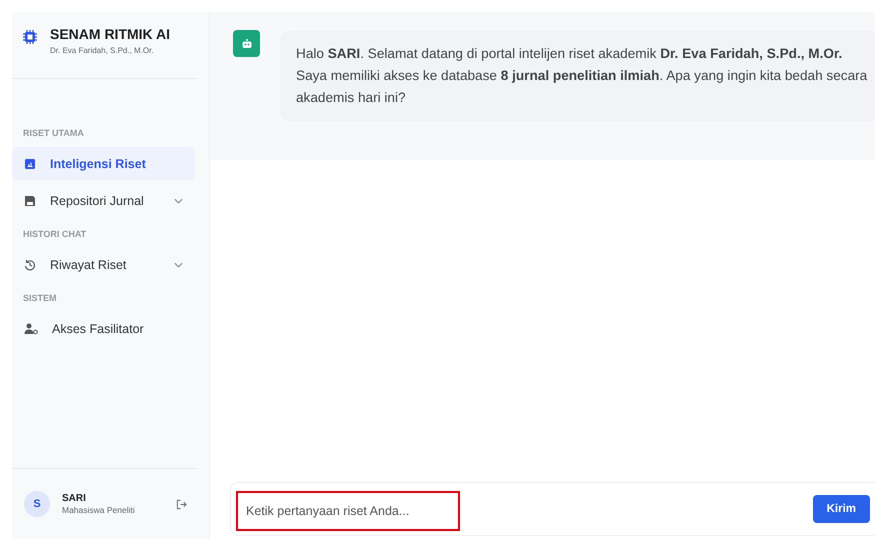  Describe the element at coordinates (103, 200) in the screenshot. I see `nav-item: Repositori Jurnal` at that location.